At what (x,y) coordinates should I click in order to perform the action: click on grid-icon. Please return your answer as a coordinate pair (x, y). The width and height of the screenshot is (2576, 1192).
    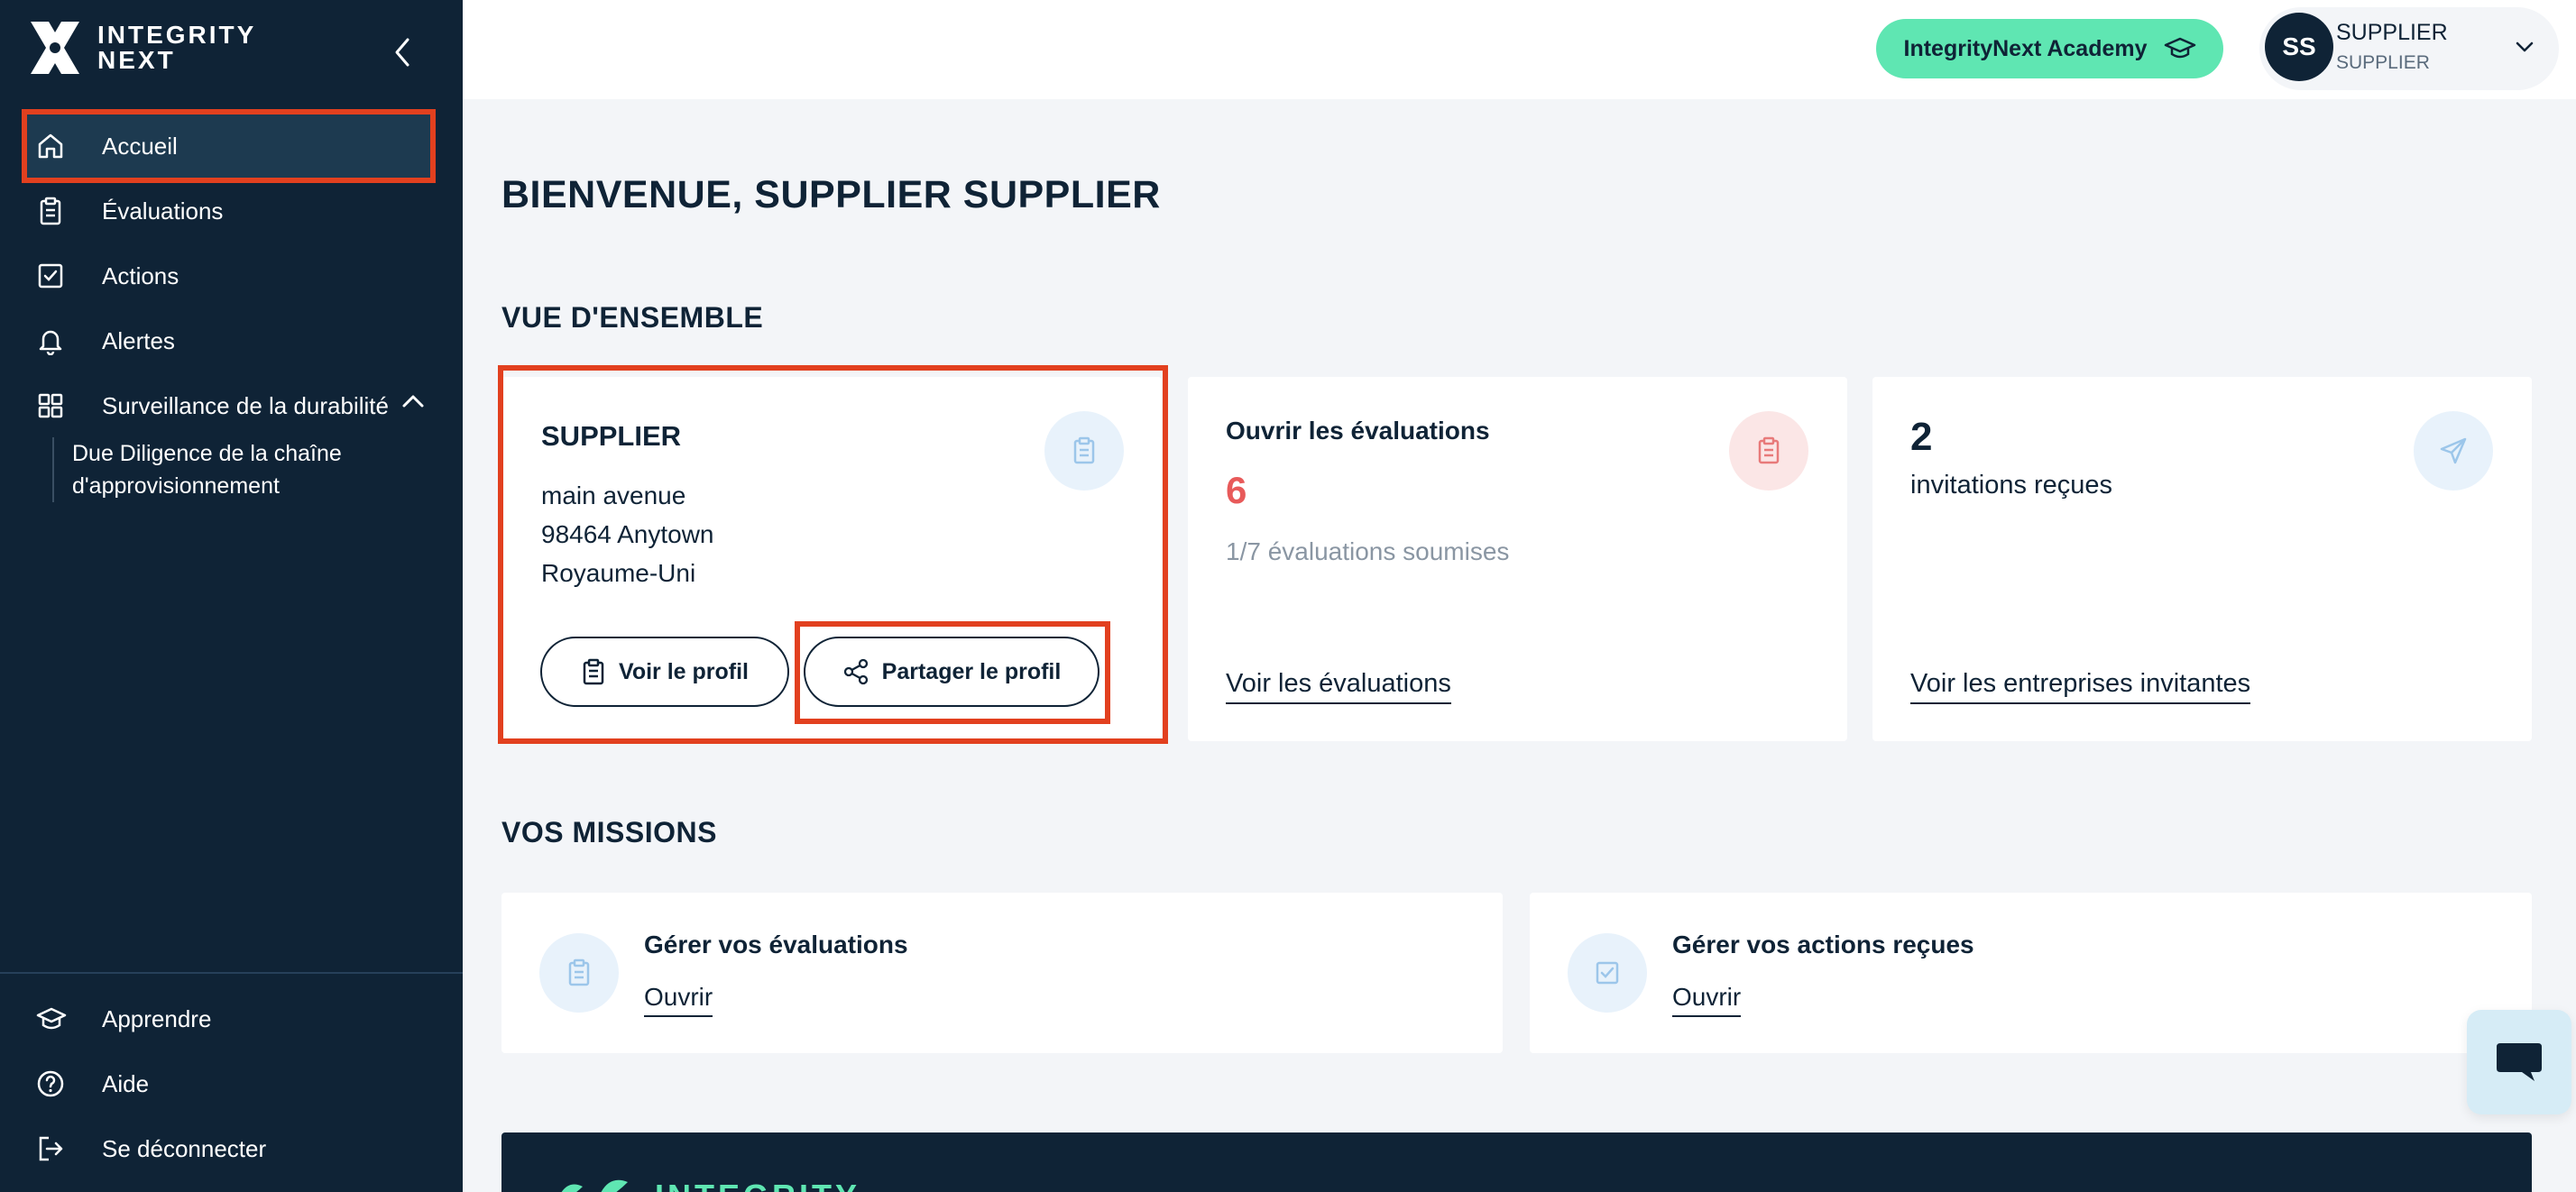
    Looking at the image, I should click on (52, 406).